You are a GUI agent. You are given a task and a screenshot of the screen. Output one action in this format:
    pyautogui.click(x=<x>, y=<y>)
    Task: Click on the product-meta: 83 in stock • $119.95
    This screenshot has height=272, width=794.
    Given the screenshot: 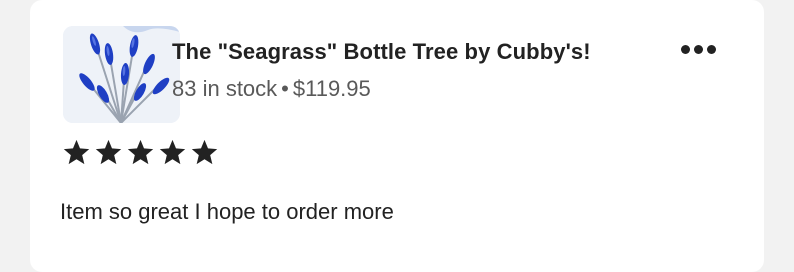 What is the action you would take?
    pyautogui.click(x=271, y=89)
    